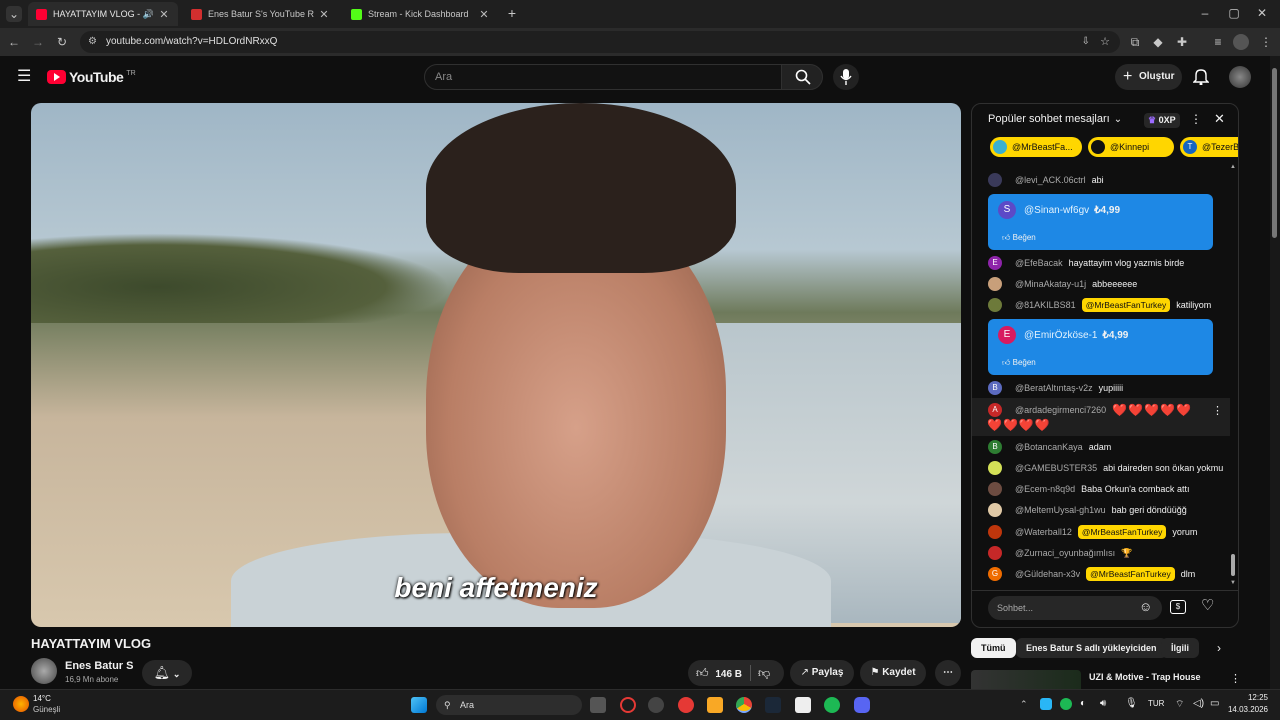 The image size is (1280, 720). Describe the element at coordinates (1178, 607) in the screenshot. I see `super-chat-icon: $` at that location.